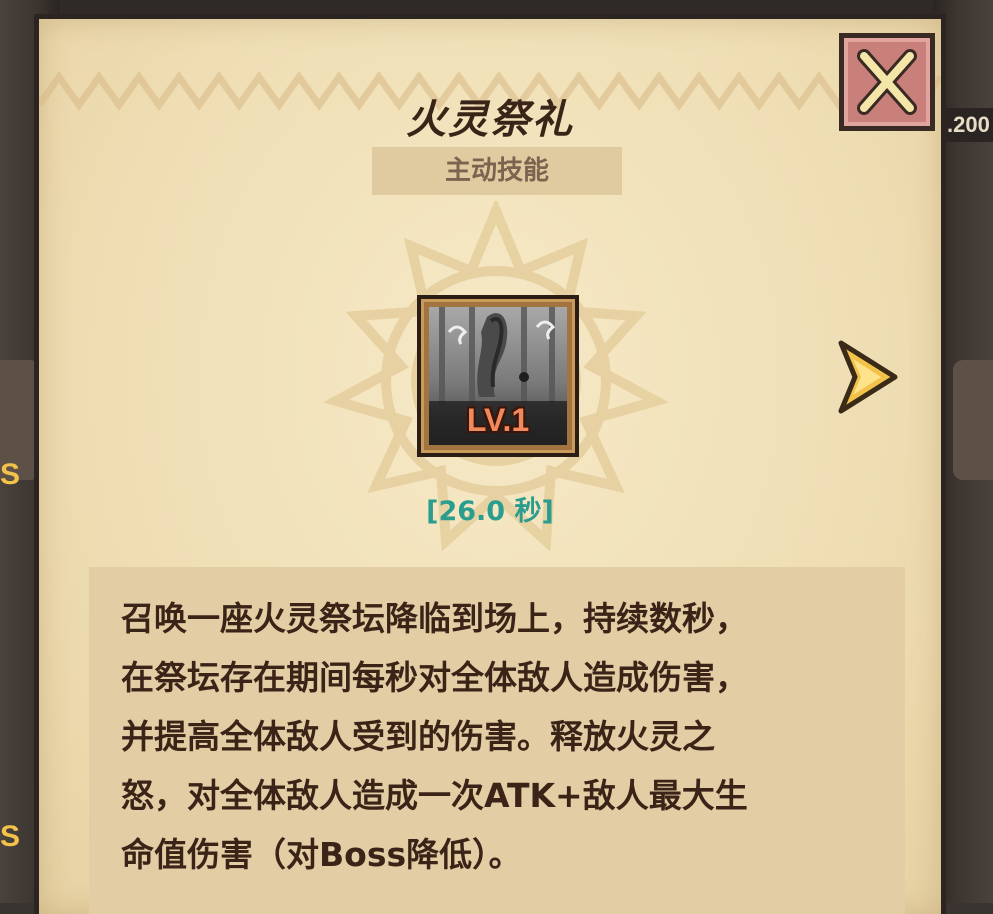  Describe the element at coordinates (490, 511) in the screenshot. I see `skill-cooldown: [26.0 秒]` at that location.